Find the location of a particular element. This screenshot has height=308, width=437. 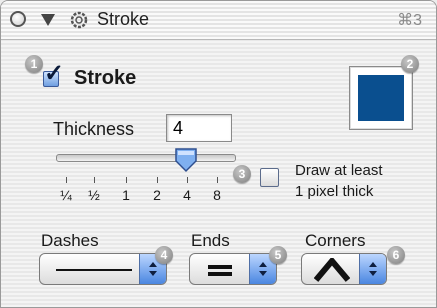

stroke-color-well is located at coordinates (381, 98).